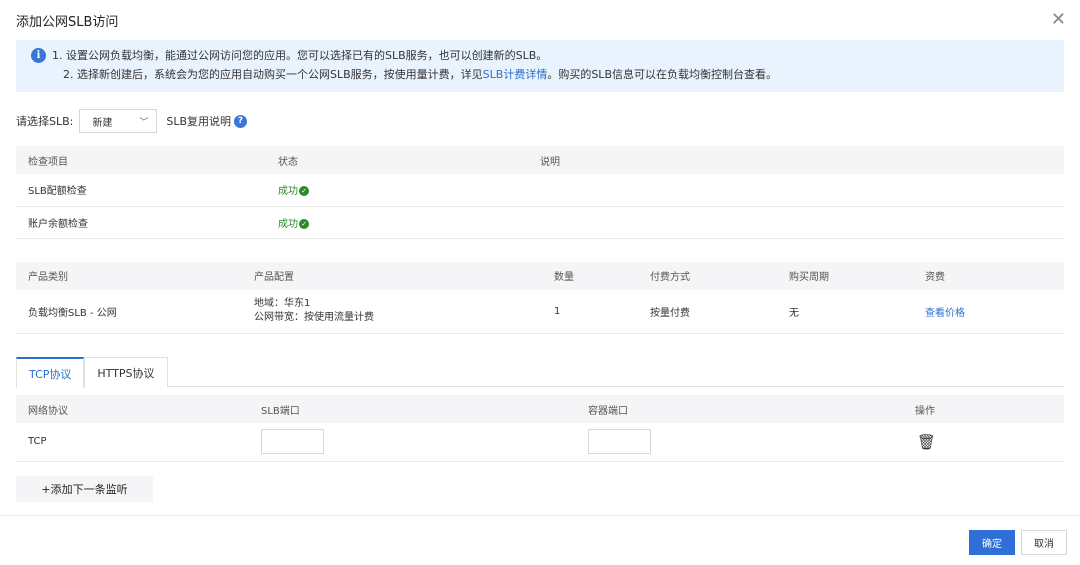  What do you see at coordinates (241, 121) in the screenshot?
I see `help-icon: ?` at bounding box center [241, 121].